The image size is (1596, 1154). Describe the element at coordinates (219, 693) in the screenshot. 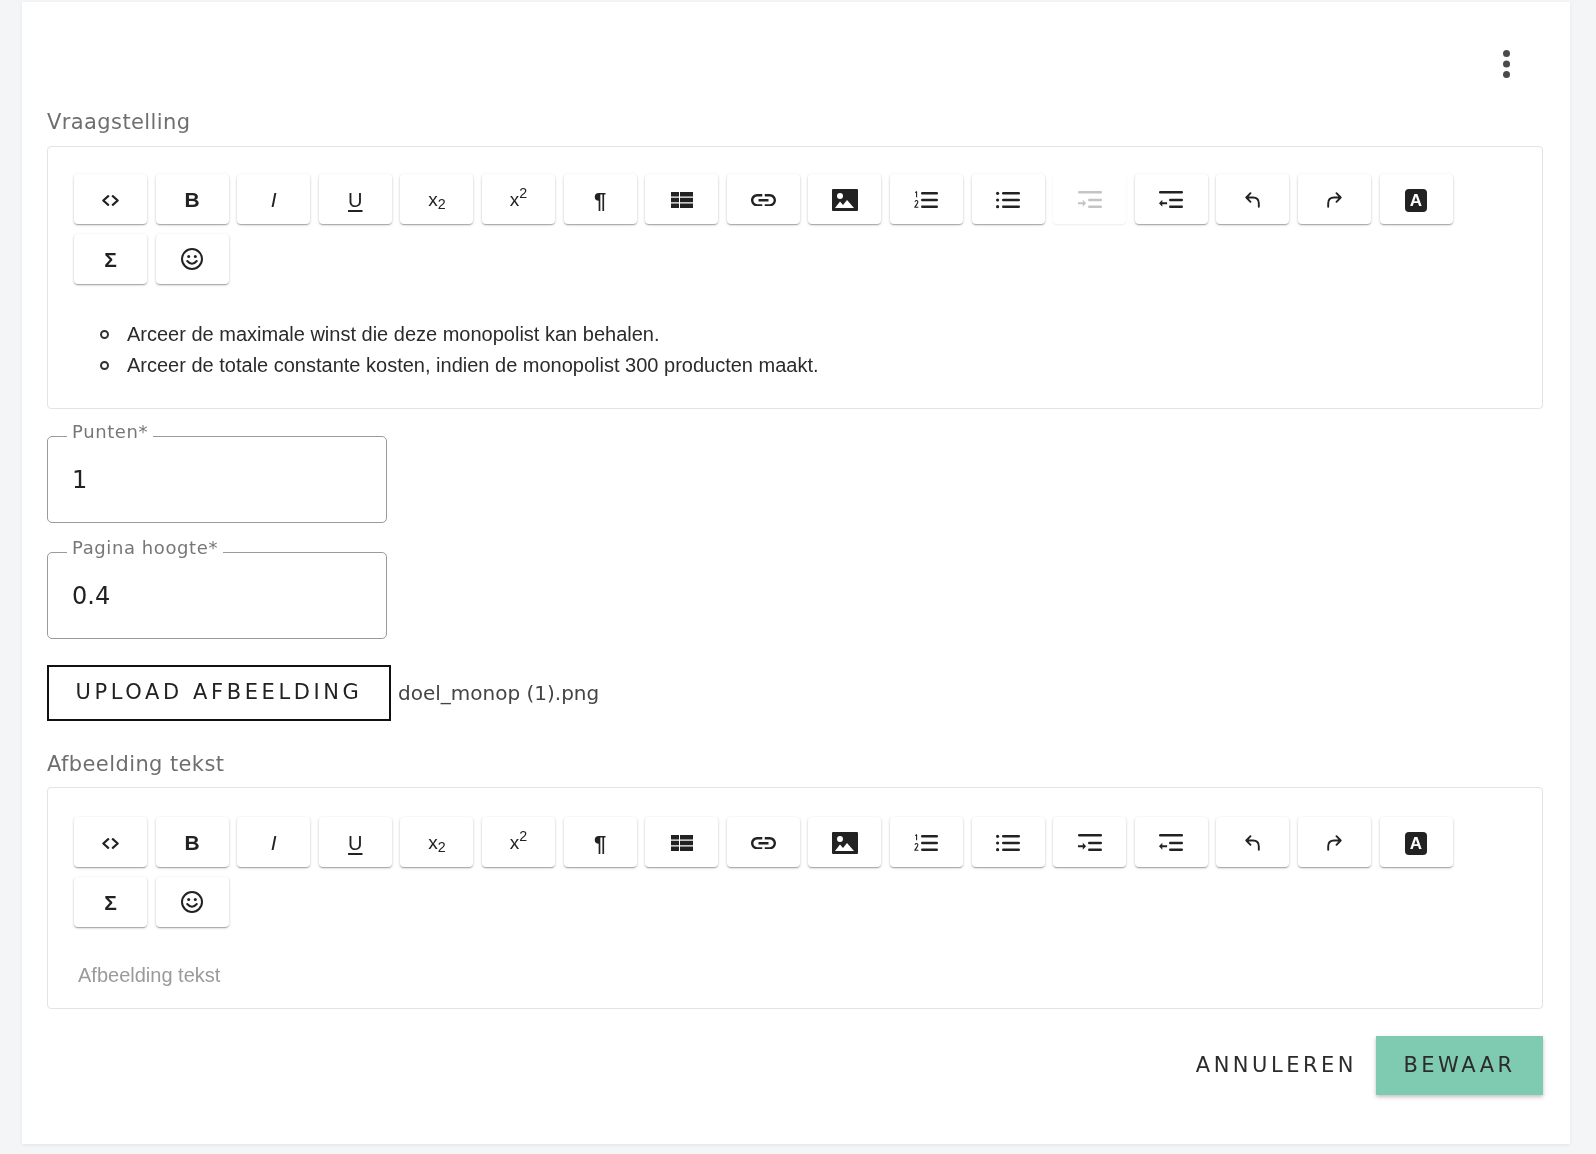

I see `upload-button: UPLOAD AFBEELDING` at that location.